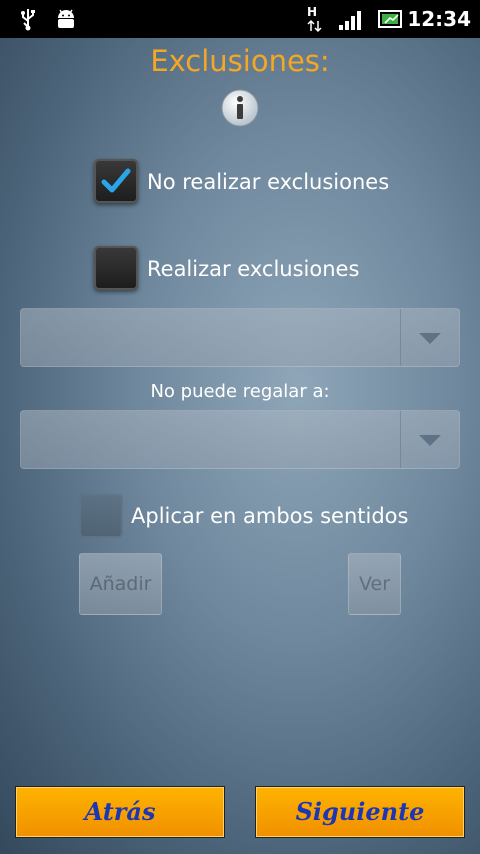 The height and width of the screenshot is (854, 480). What do you see at coordinates (28, 21) in the screenshot?
I see `usb-icon` at bounding box center [28, 21].